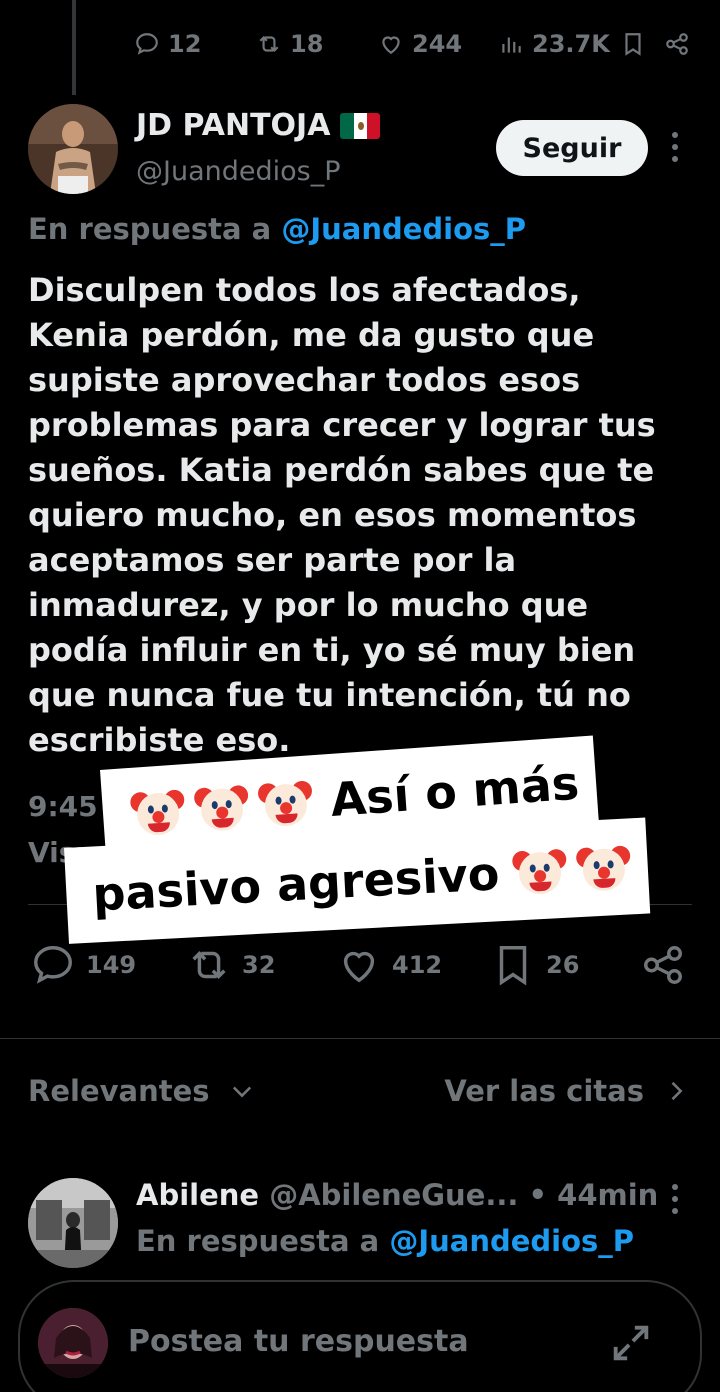  I want to click on reply-more-options-icon, so click(675, 1201).